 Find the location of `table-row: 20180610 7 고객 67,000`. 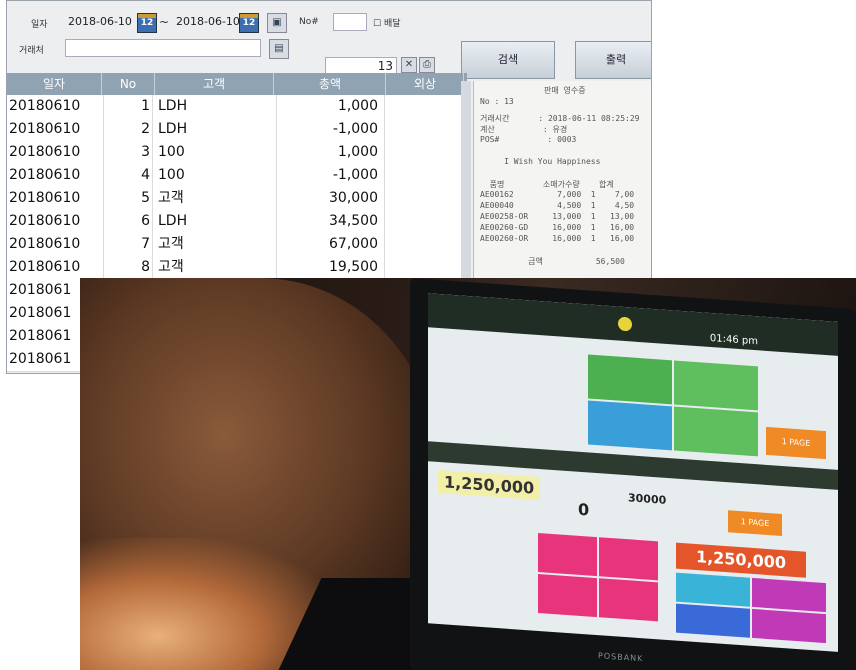

table-row: 20180610 7 고객 67,000 is located at coordinates (237, 245).